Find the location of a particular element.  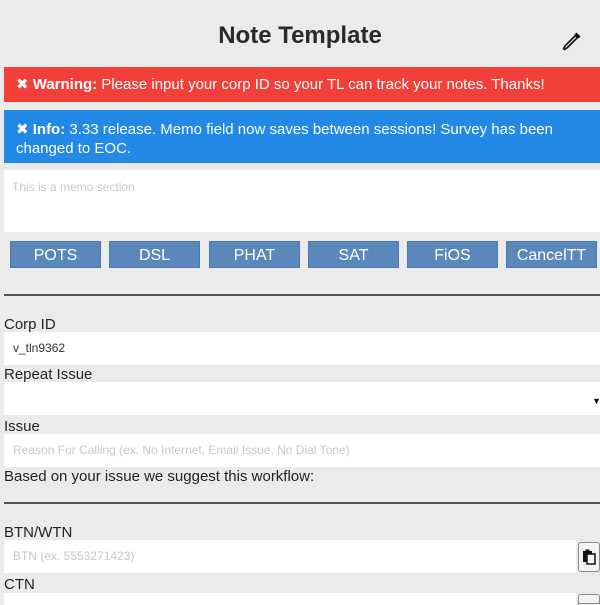

repeat-issue-select is located at coordinates (302, 398).